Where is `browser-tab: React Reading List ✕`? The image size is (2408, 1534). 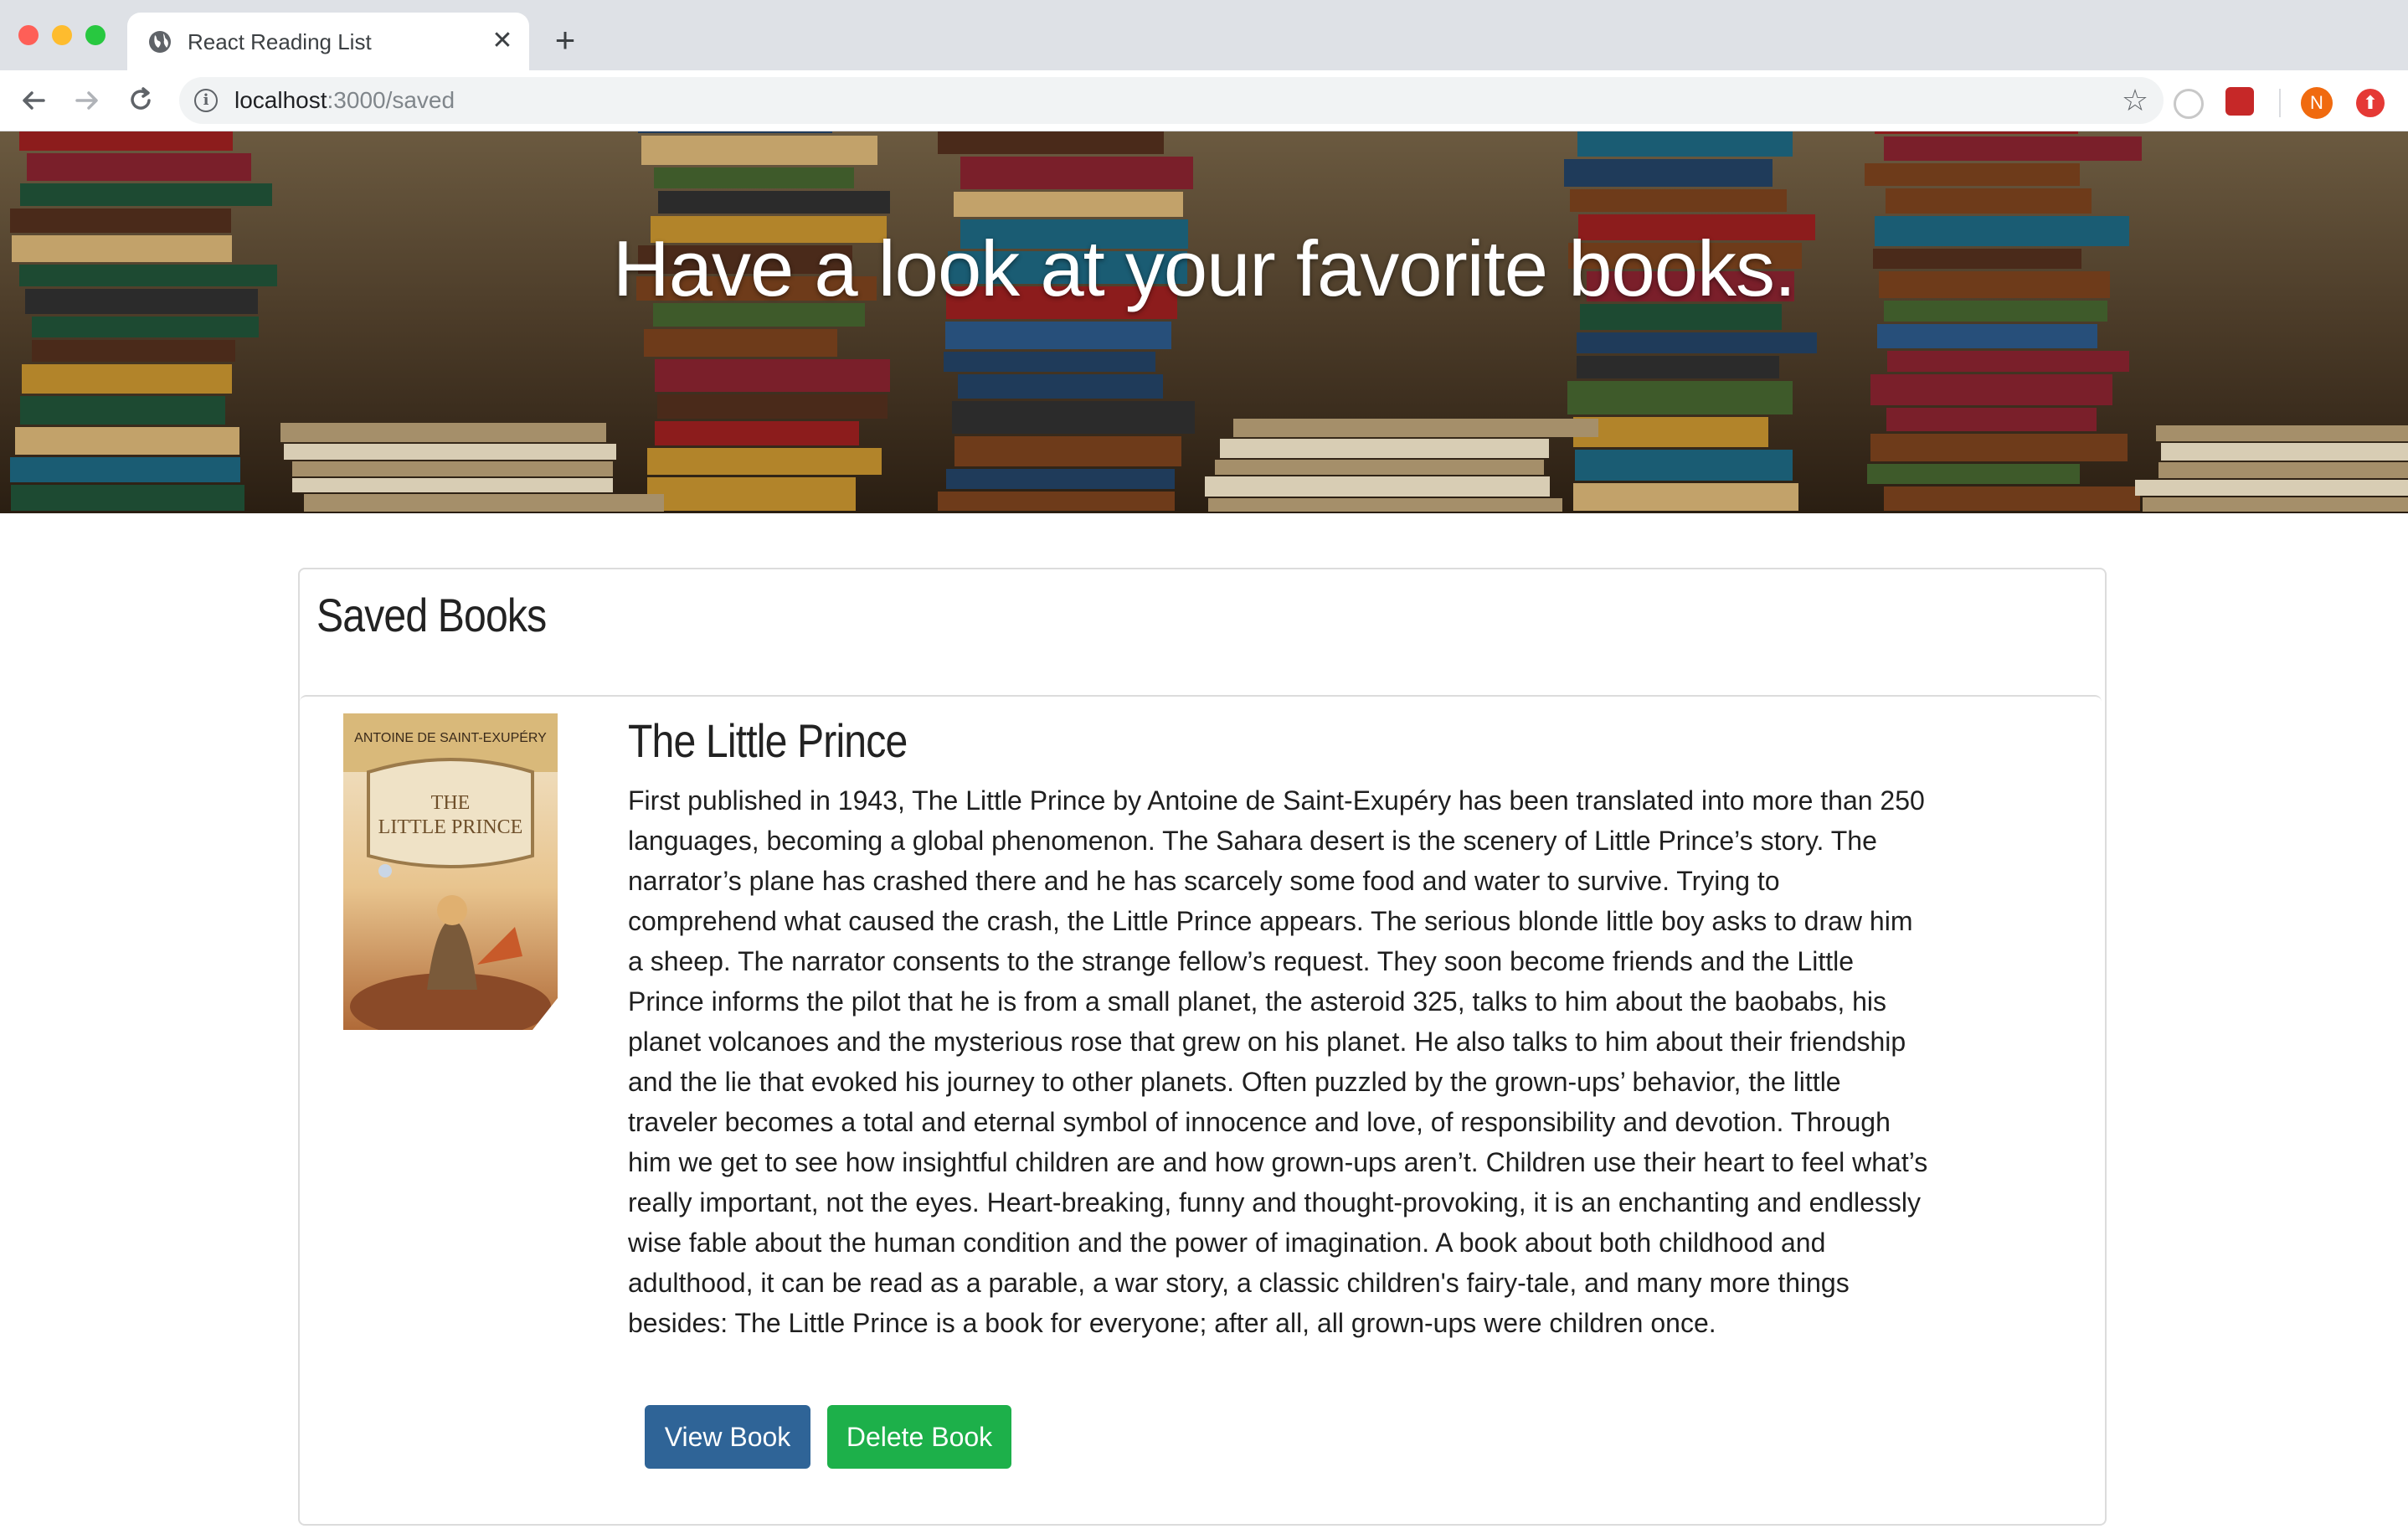 browser-tab: React Reading List ✕ is located at coordinates (328, 41).